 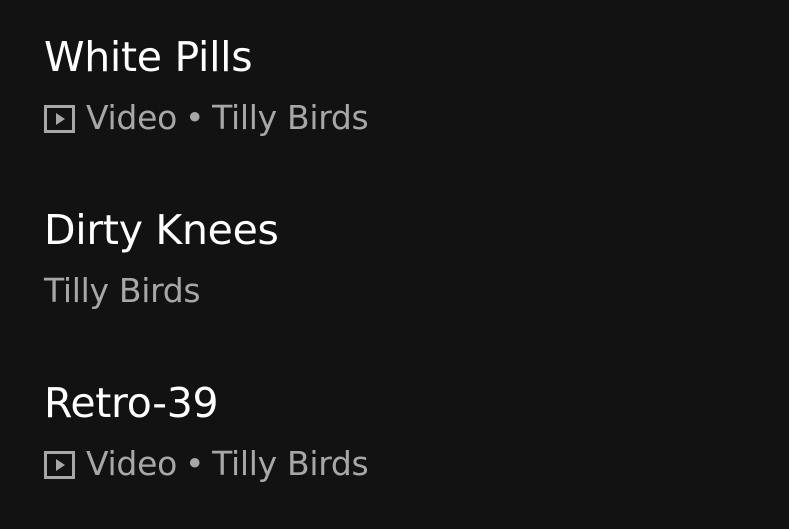 I want to click on result-title: White Pills, so click(x=148, y=57).